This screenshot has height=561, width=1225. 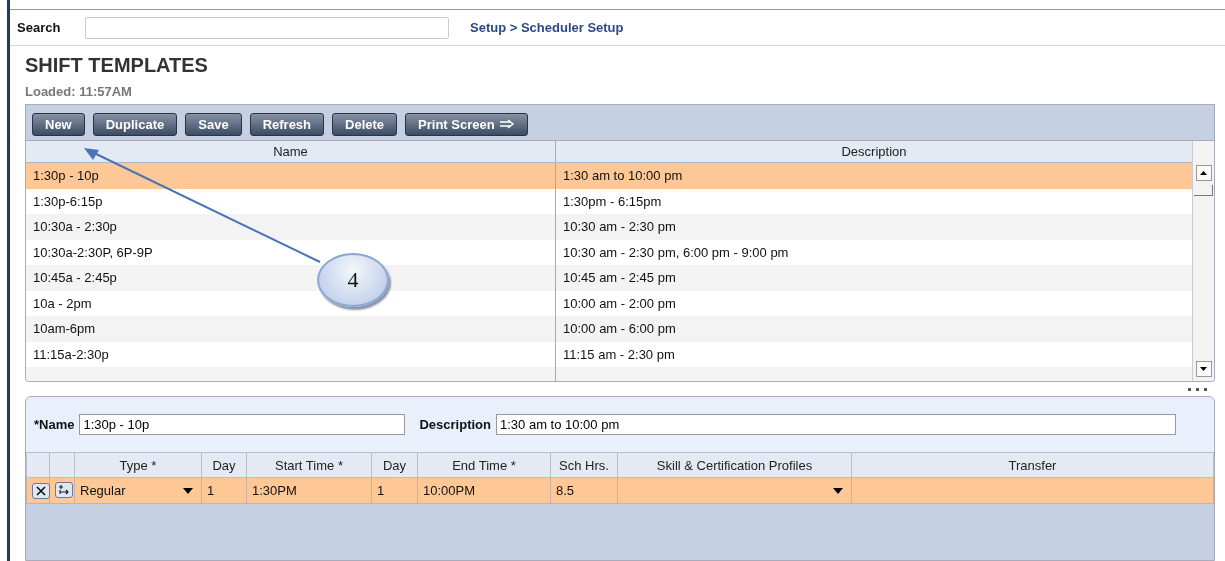 What do you see at coordinates (58, 124) in the screenshot?
I see `toolbar-button: New` at bounding box center [58, 124].